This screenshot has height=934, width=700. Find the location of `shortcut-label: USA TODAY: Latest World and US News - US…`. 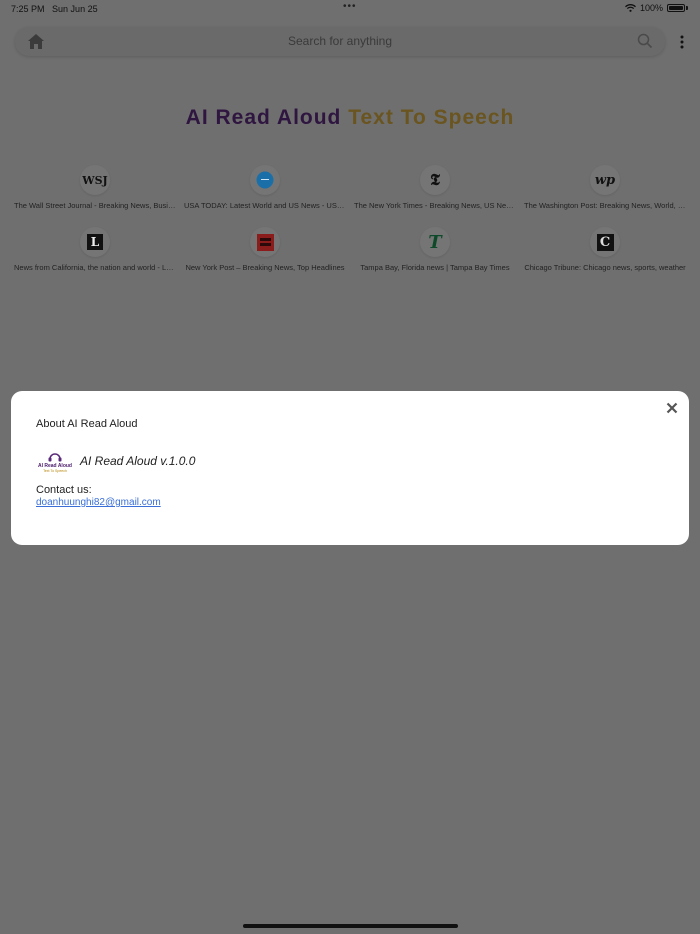

shortcut-label: USA TODAY: Latest World and US News - US… is located at coordinates (267, 205).